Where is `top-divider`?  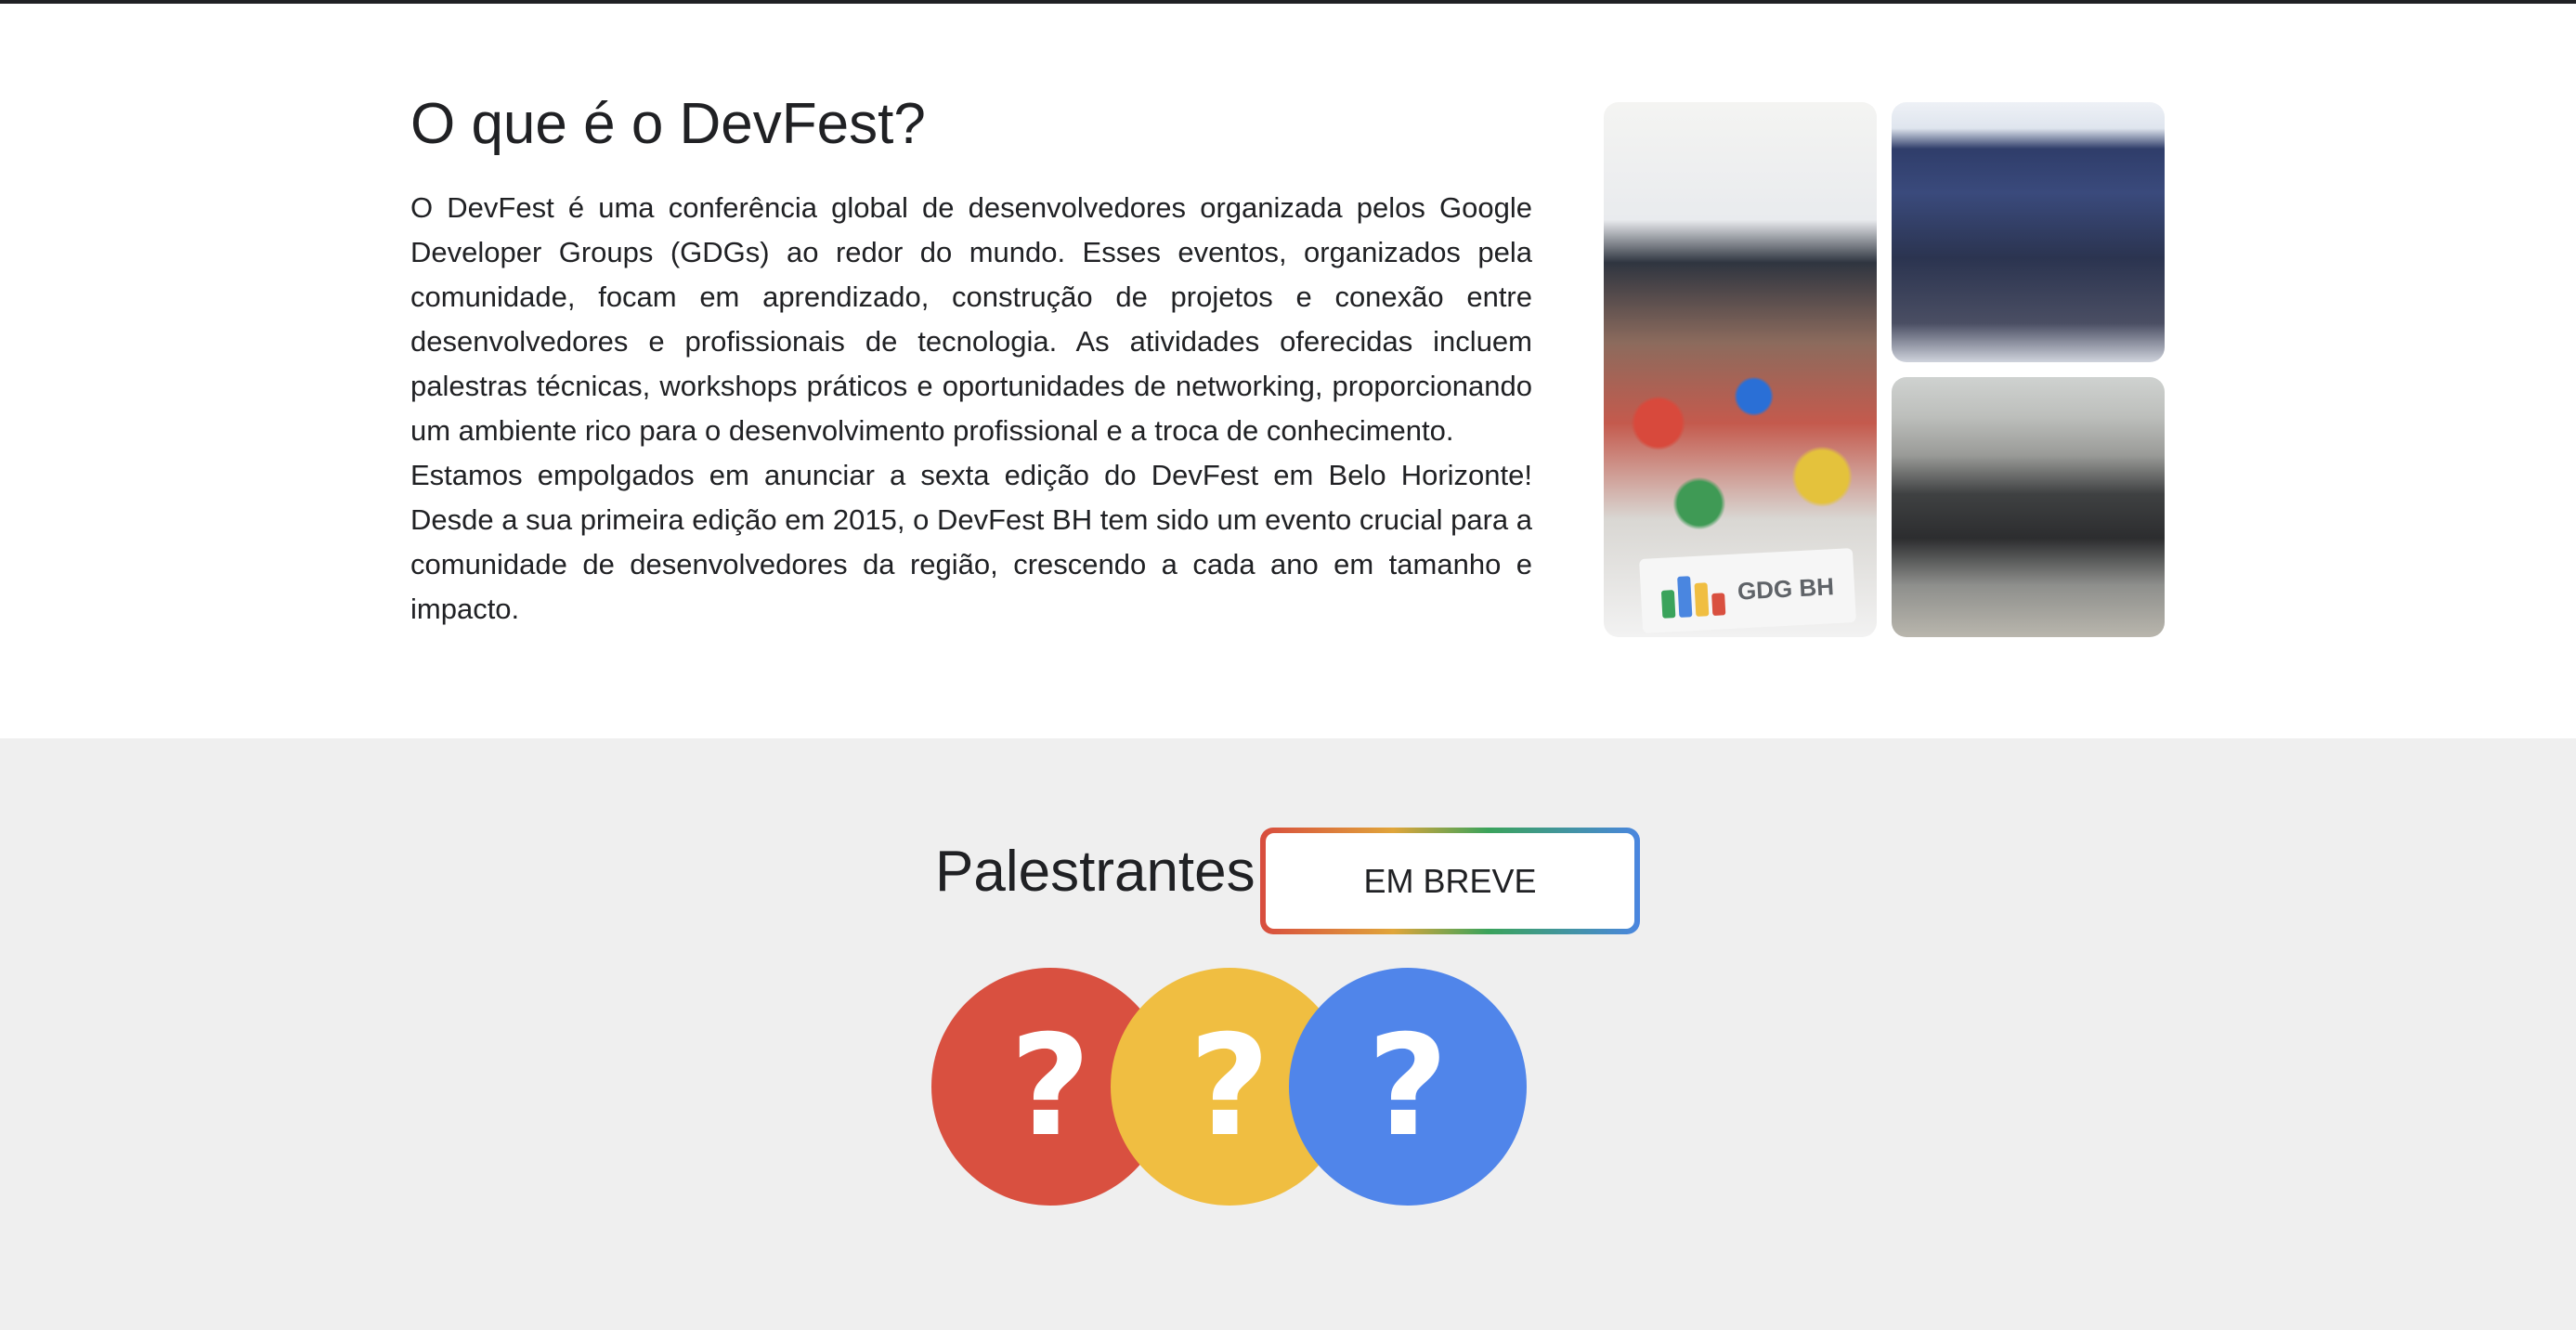
top-divider is located at coordinates (1288, 2).